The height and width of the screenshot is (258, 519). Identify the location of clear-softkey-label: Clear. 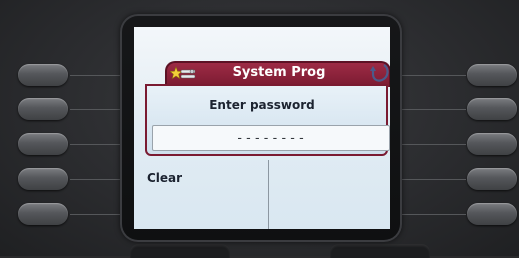
(164, 178).